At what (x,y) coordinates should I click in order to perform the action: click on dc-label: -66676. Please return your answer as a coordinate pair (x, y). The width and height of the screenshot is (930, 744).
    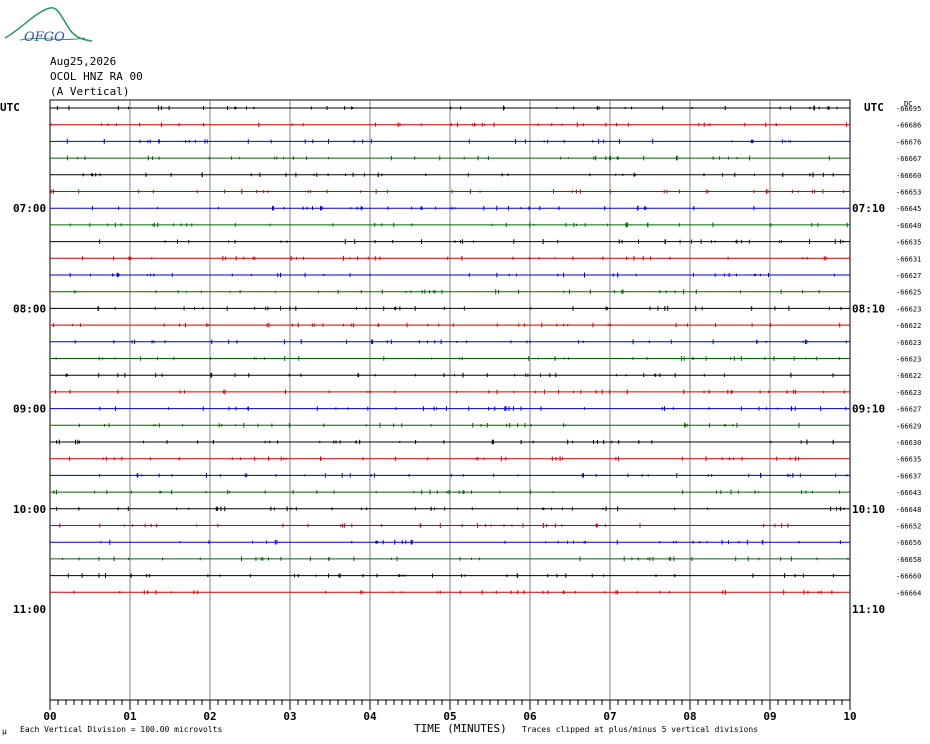
    Looking at the image, I should click on (908, 142).